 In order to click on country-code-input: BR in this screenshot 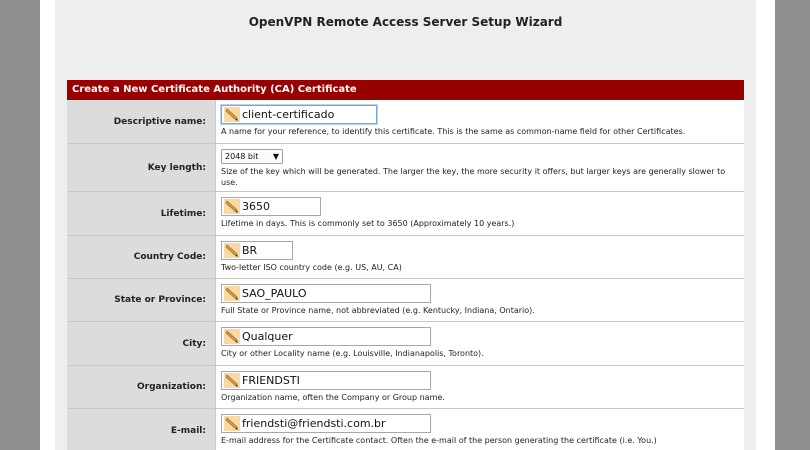, I will do `click(257, 250)`.